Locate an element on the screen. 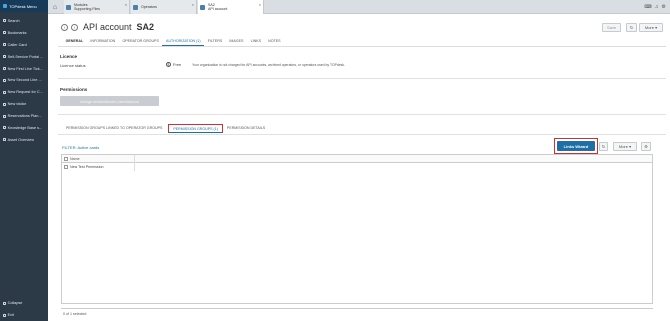  app-title: TOPdesk Menu is located at coordinates (23, 6).